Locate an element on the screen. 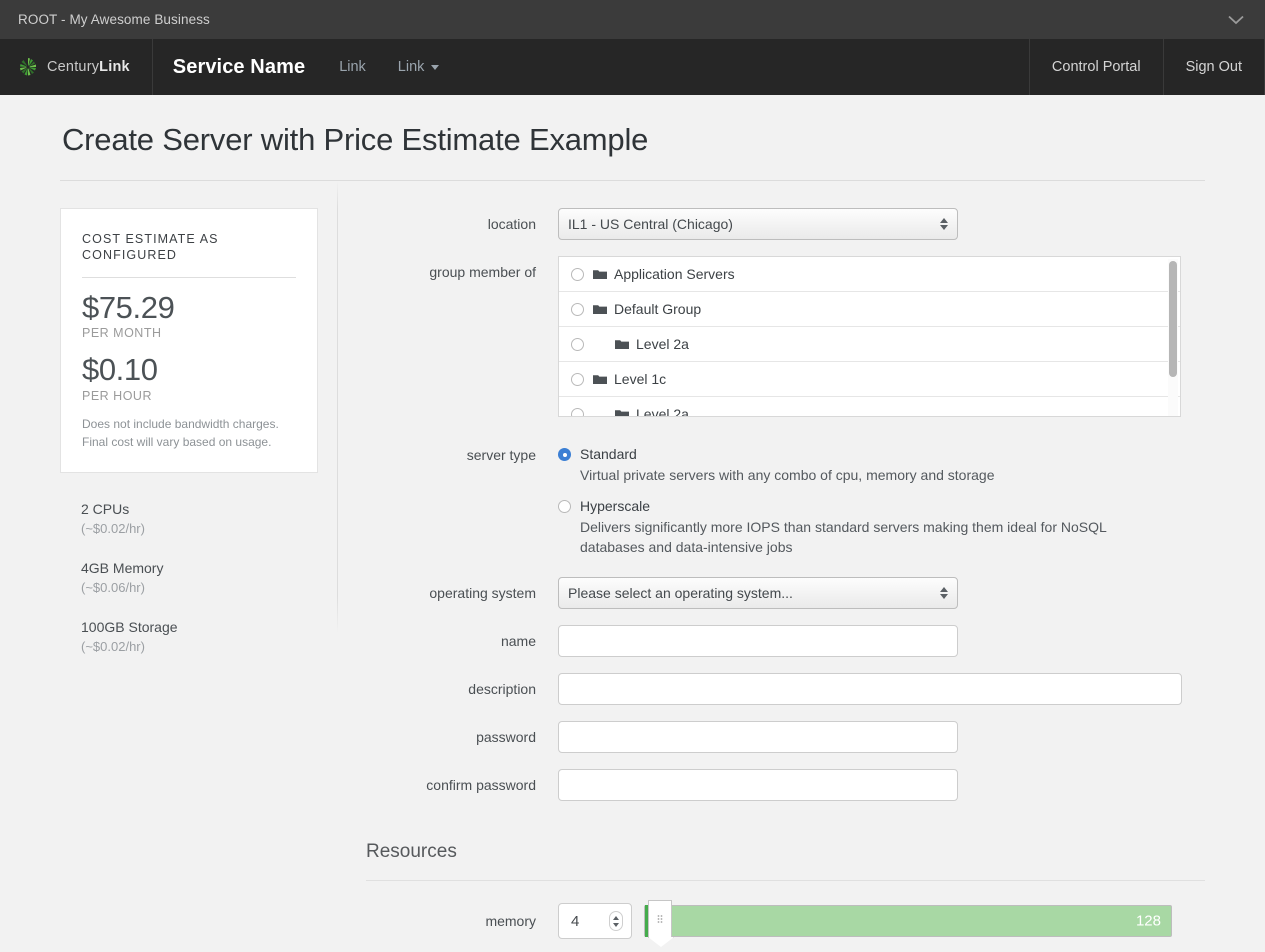 The image size is (1265, 952). group-label: Application Servers is located at coordinates (674, 274).